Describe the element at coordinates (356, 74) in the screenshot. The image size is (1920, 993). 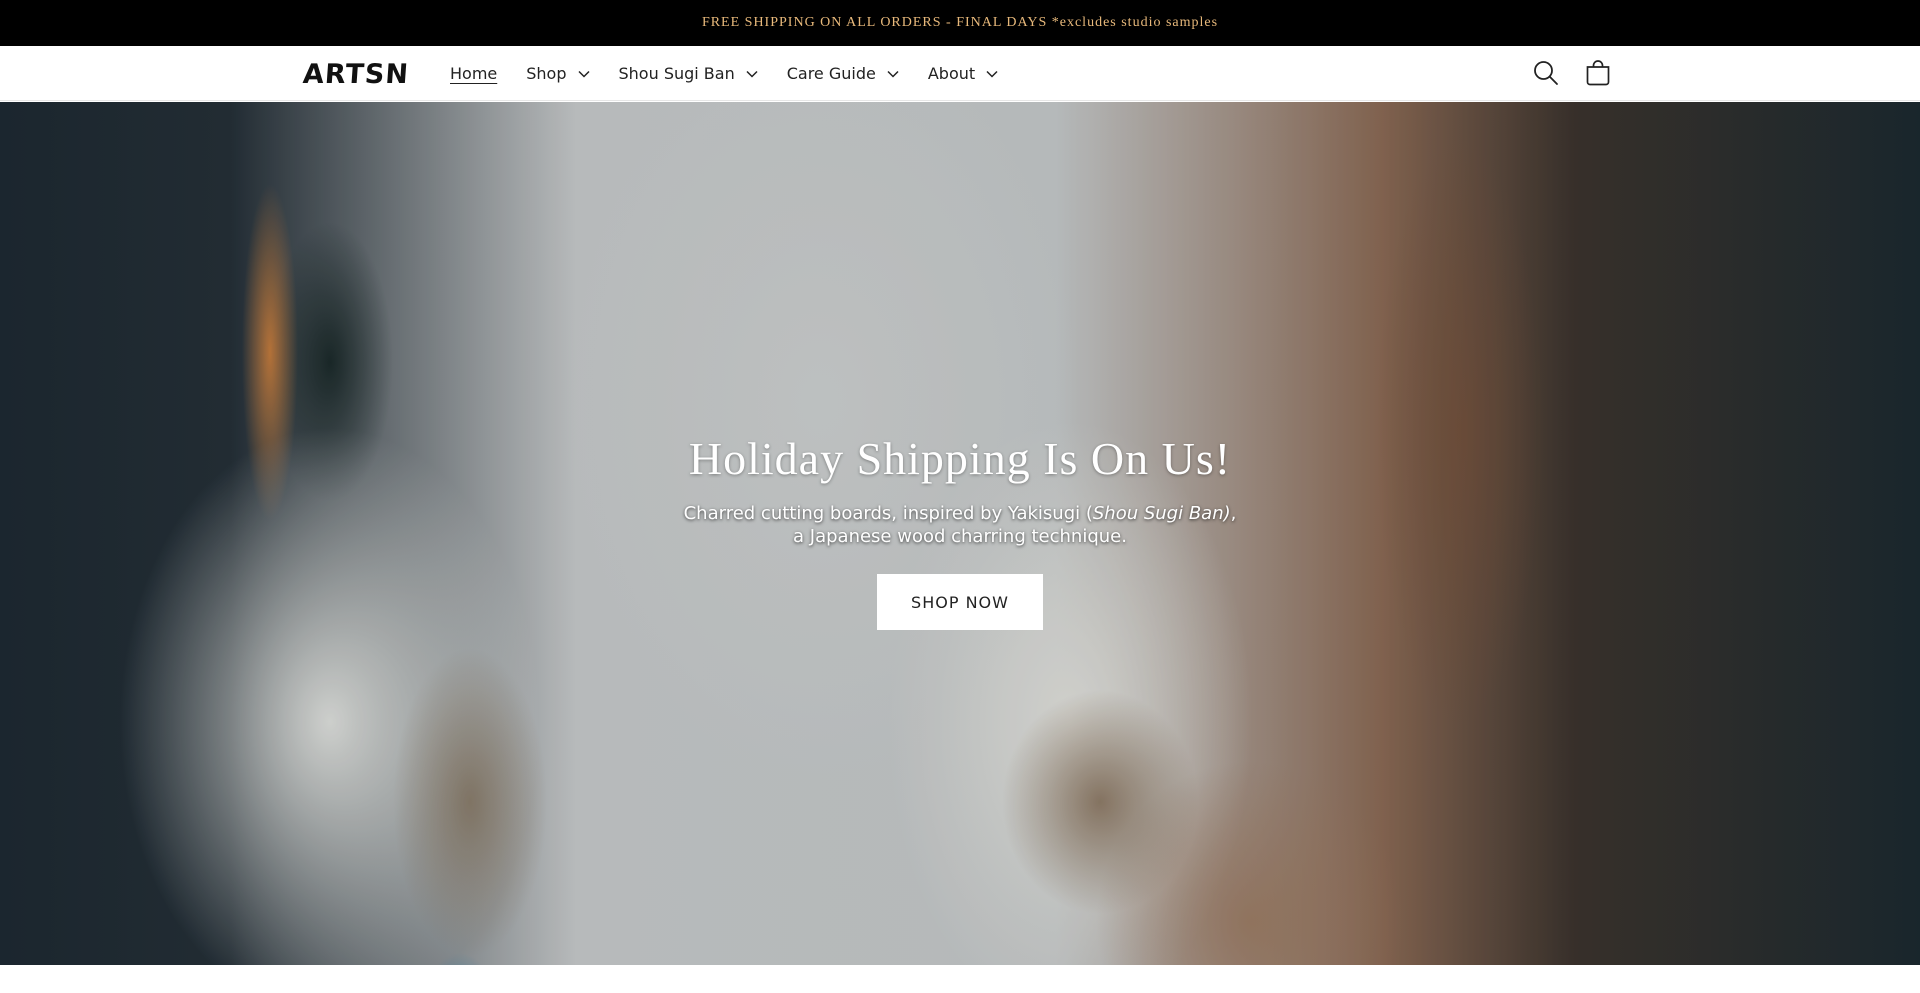
I see `logo: ARTSN` at that location.